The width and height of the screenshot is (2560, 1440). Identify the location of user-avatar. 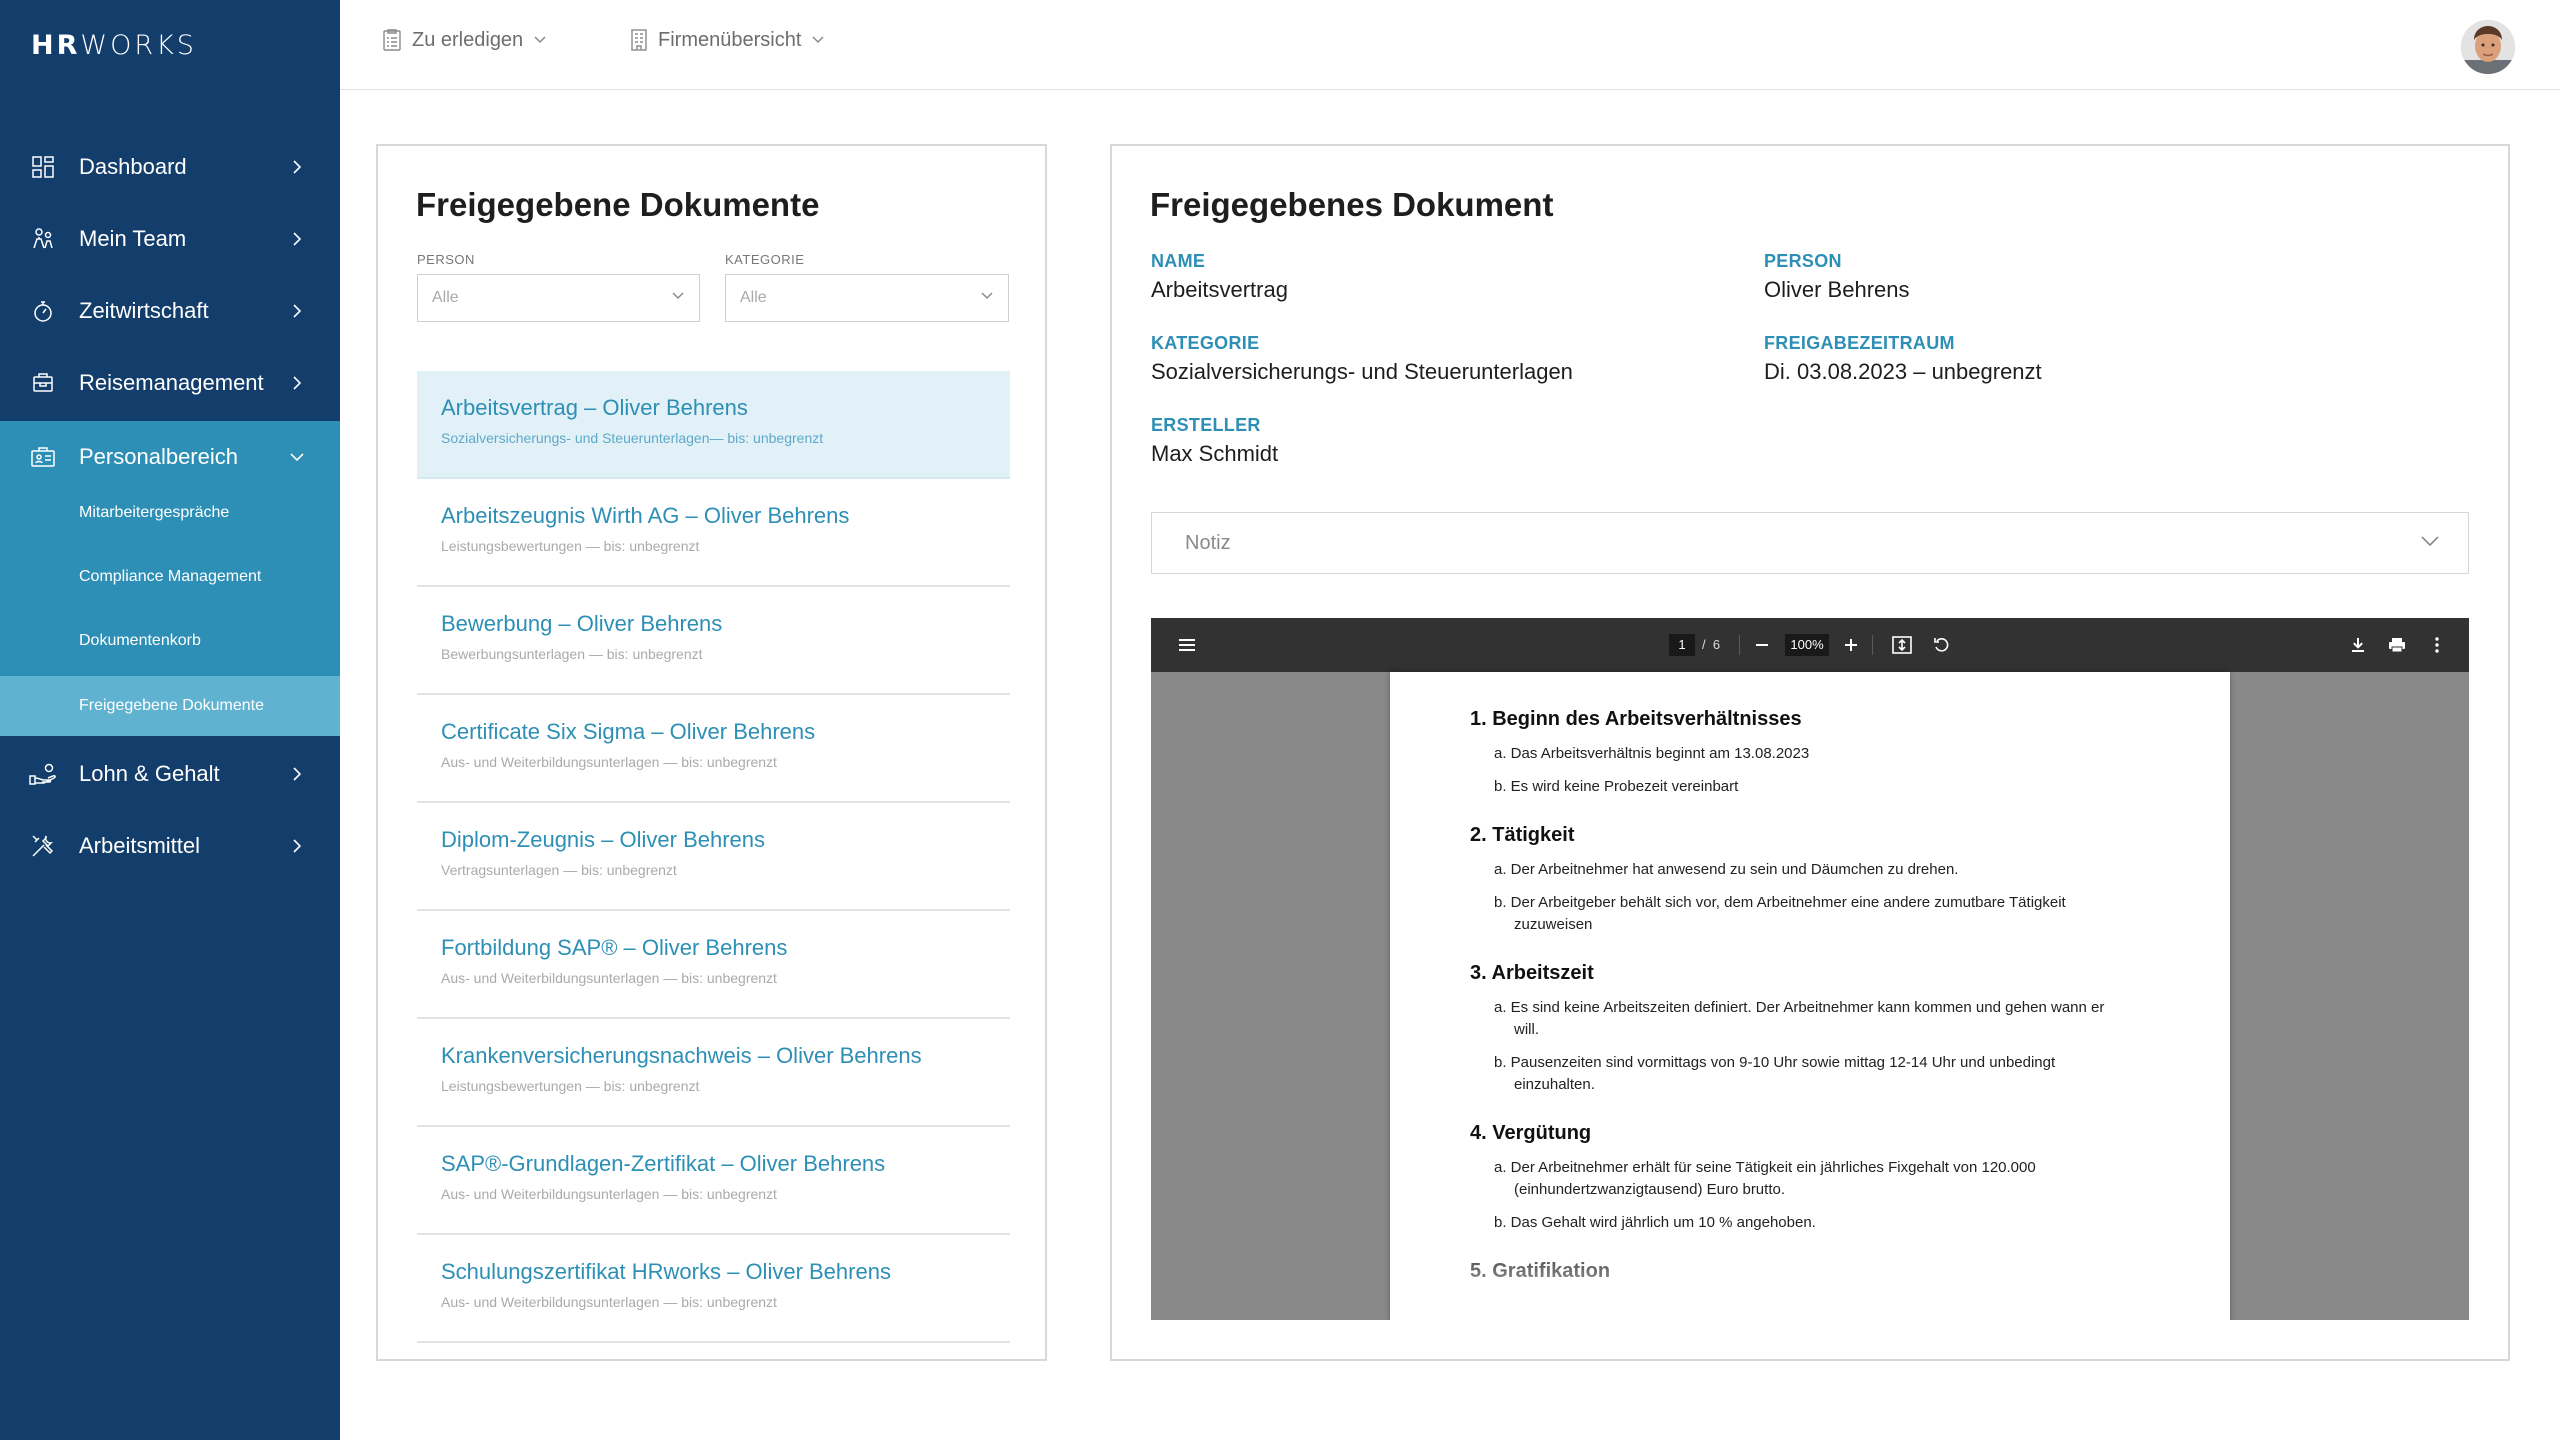
(2488, 47).